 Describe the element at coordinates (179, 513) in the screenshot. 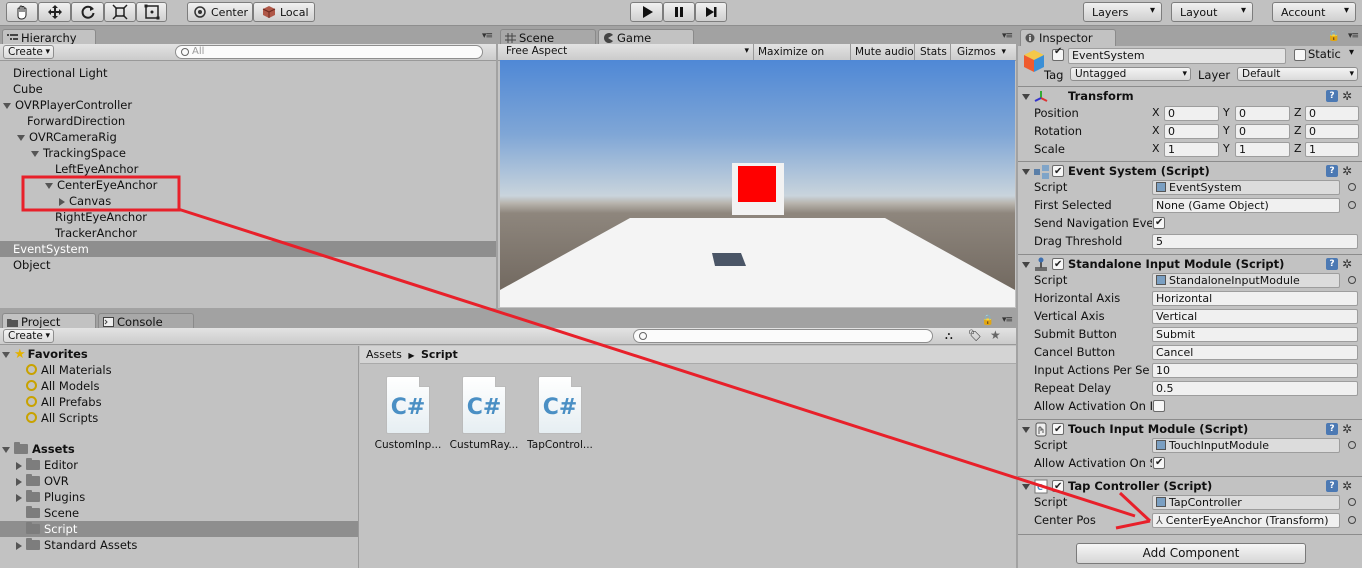

I see `list-item: Scene` at that location.